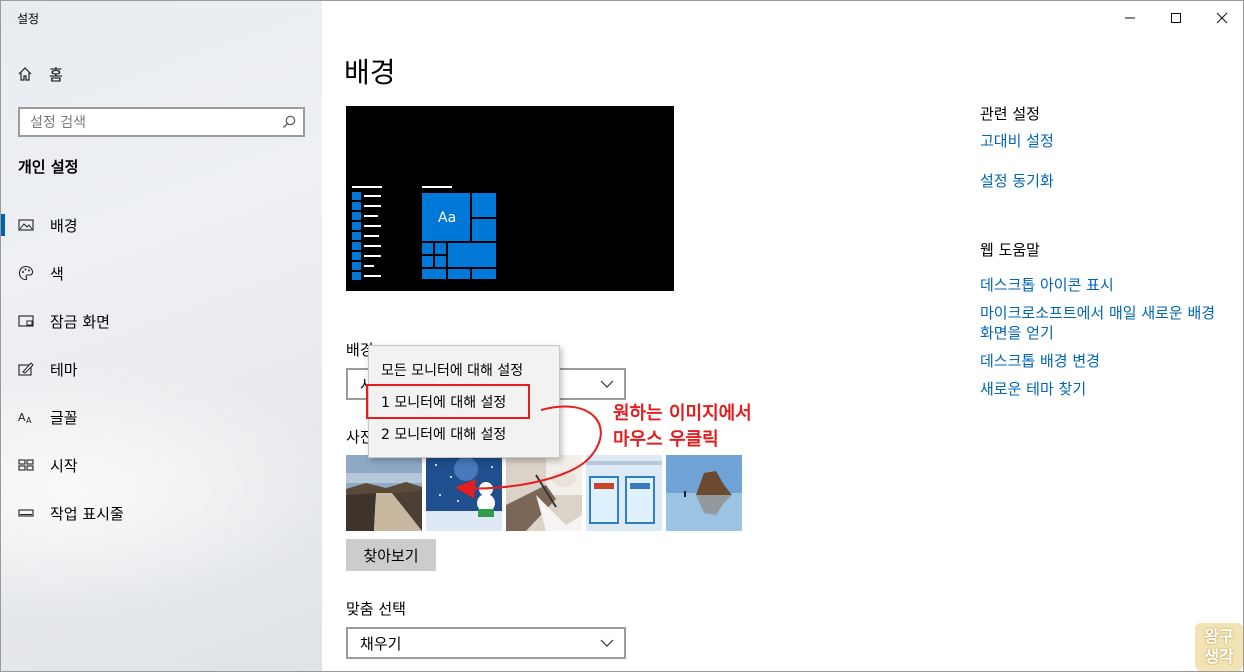 The image size is (1244, 672). Describe the element at coordinates (40, 74) in the screenshot. I see `nav-home: 홈` at that location.